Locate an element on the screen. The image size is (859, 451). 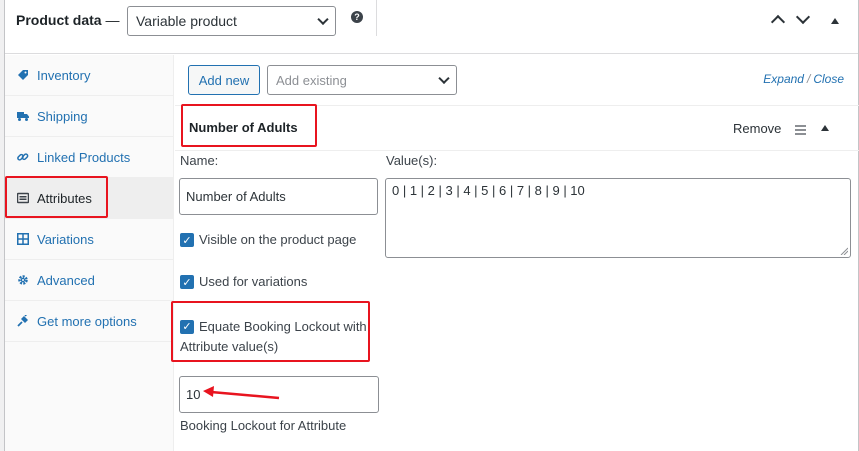
visible-on-product-page-checkbox: ✓ Visible on the product page is located at coordinates (268, 239).